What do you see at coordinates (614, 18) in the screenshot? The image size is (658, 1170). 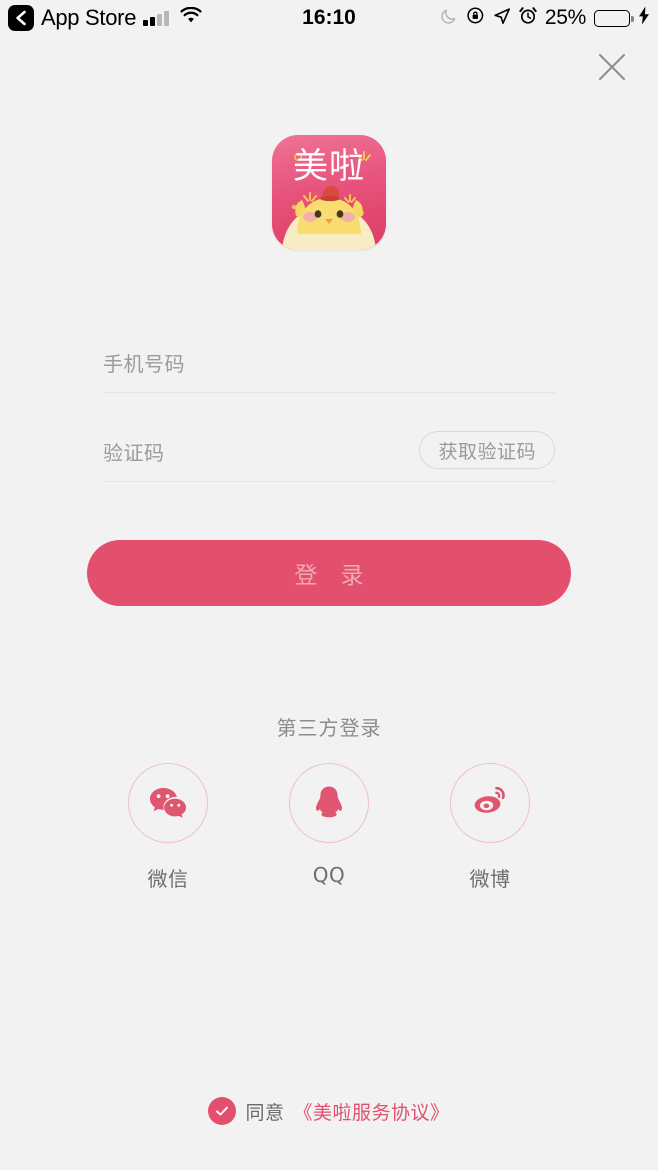 I see `battery-icon` at bounding box center [614, 18].